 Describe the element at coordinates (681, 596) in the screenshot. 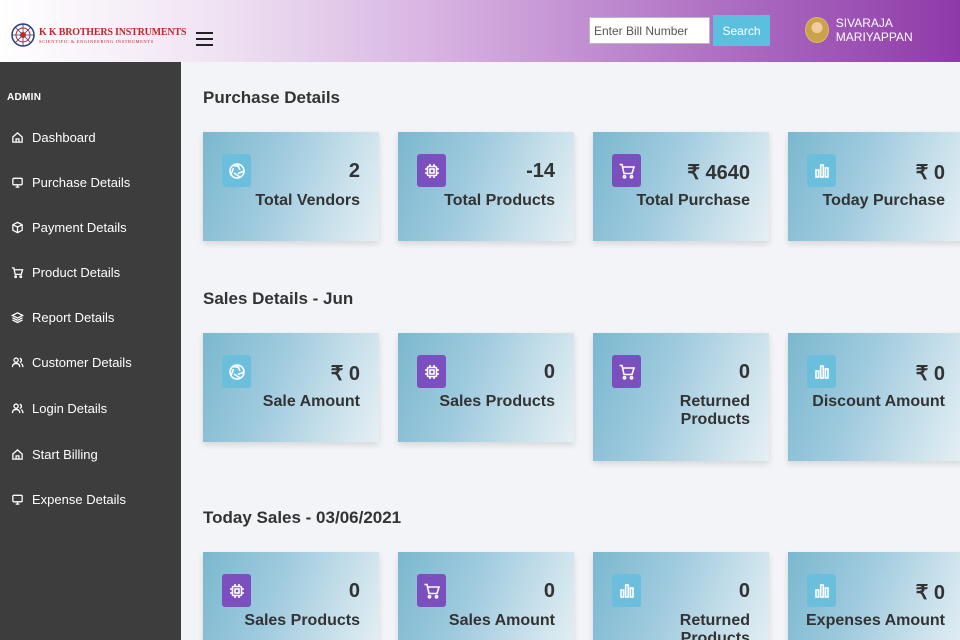

I see `card-today-returned-products: 0 Returned Products` at that location.